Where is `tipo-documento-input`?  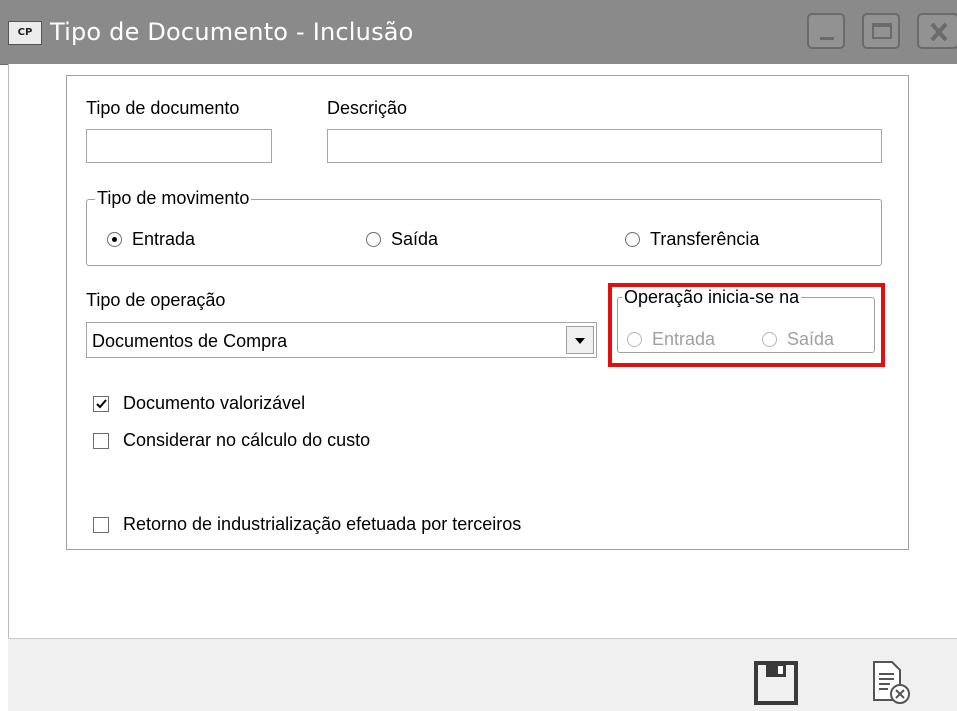 tipo-documento-input is located at coordinates (179, 146).